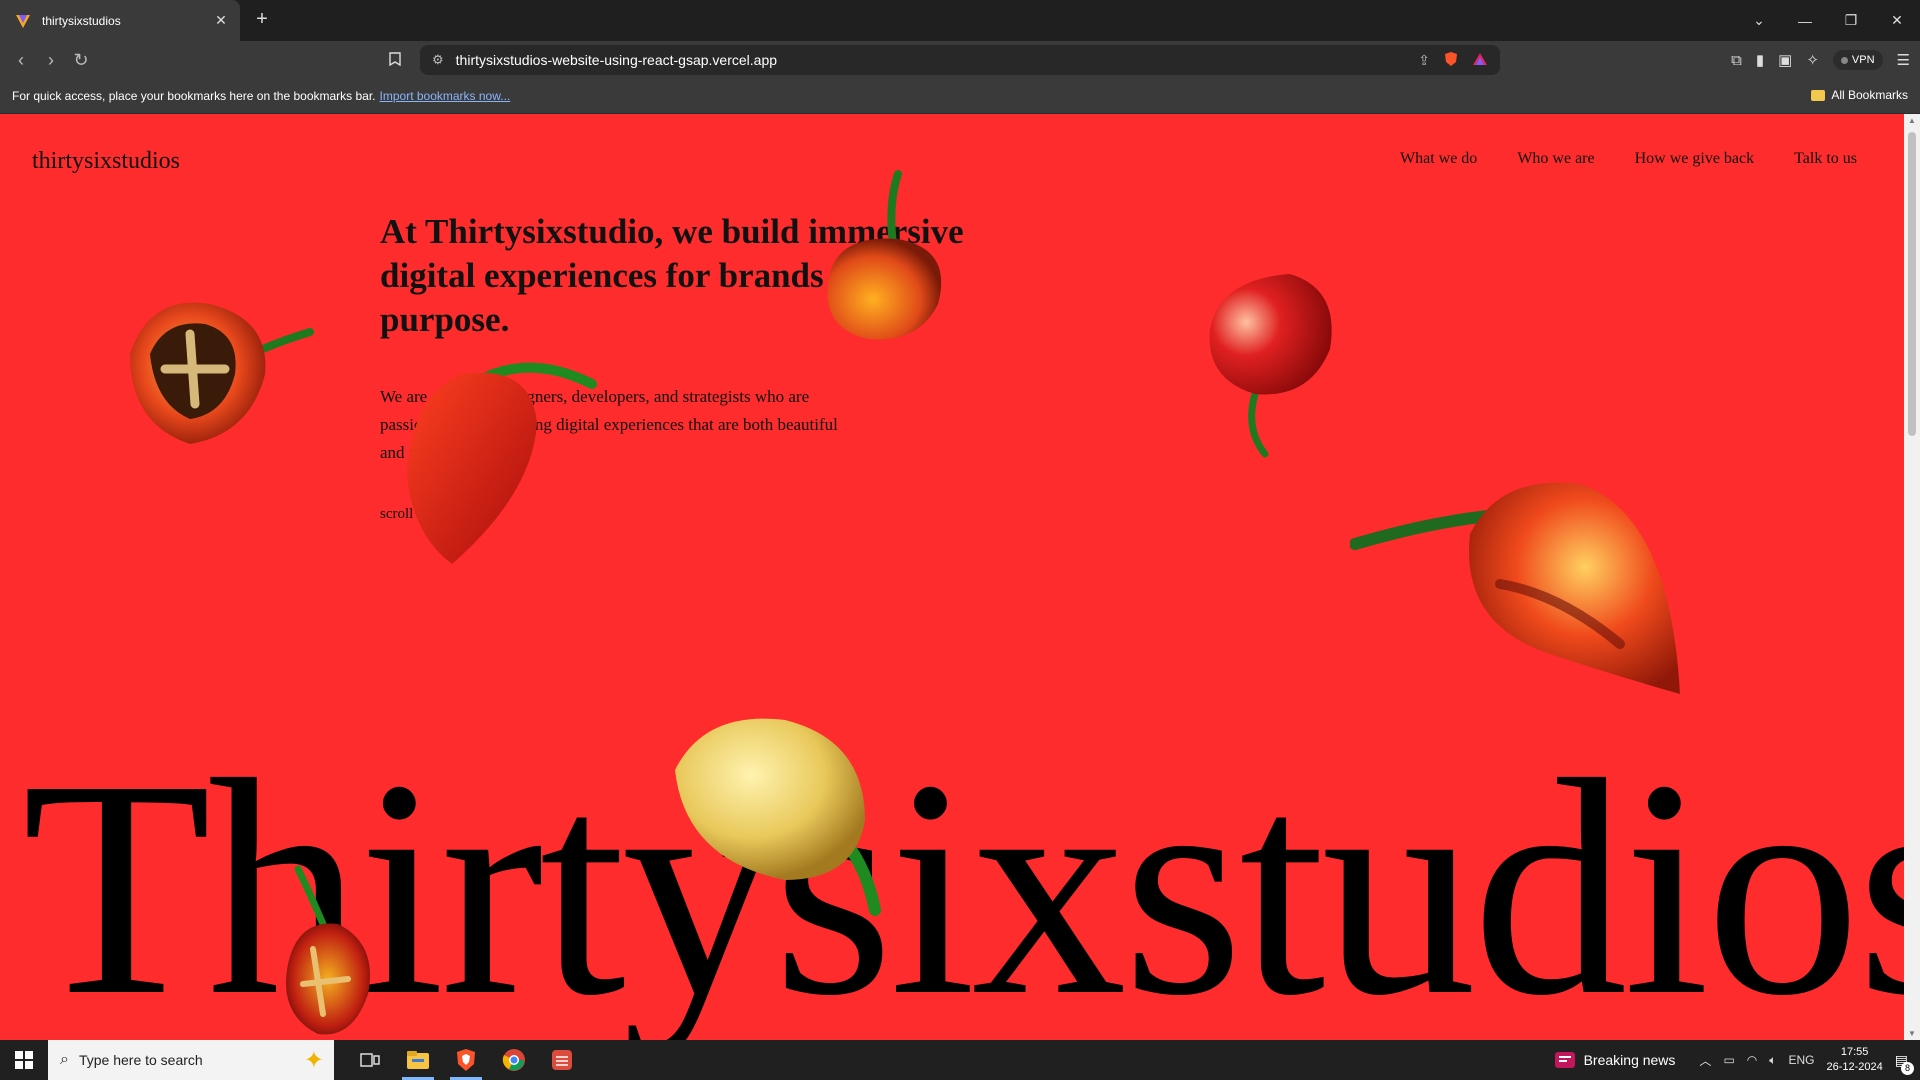  What do you see at coordinates (64, 1059) in the screenshot?
I see `search-icon: ⌕` at bounding box center [64, 1059].